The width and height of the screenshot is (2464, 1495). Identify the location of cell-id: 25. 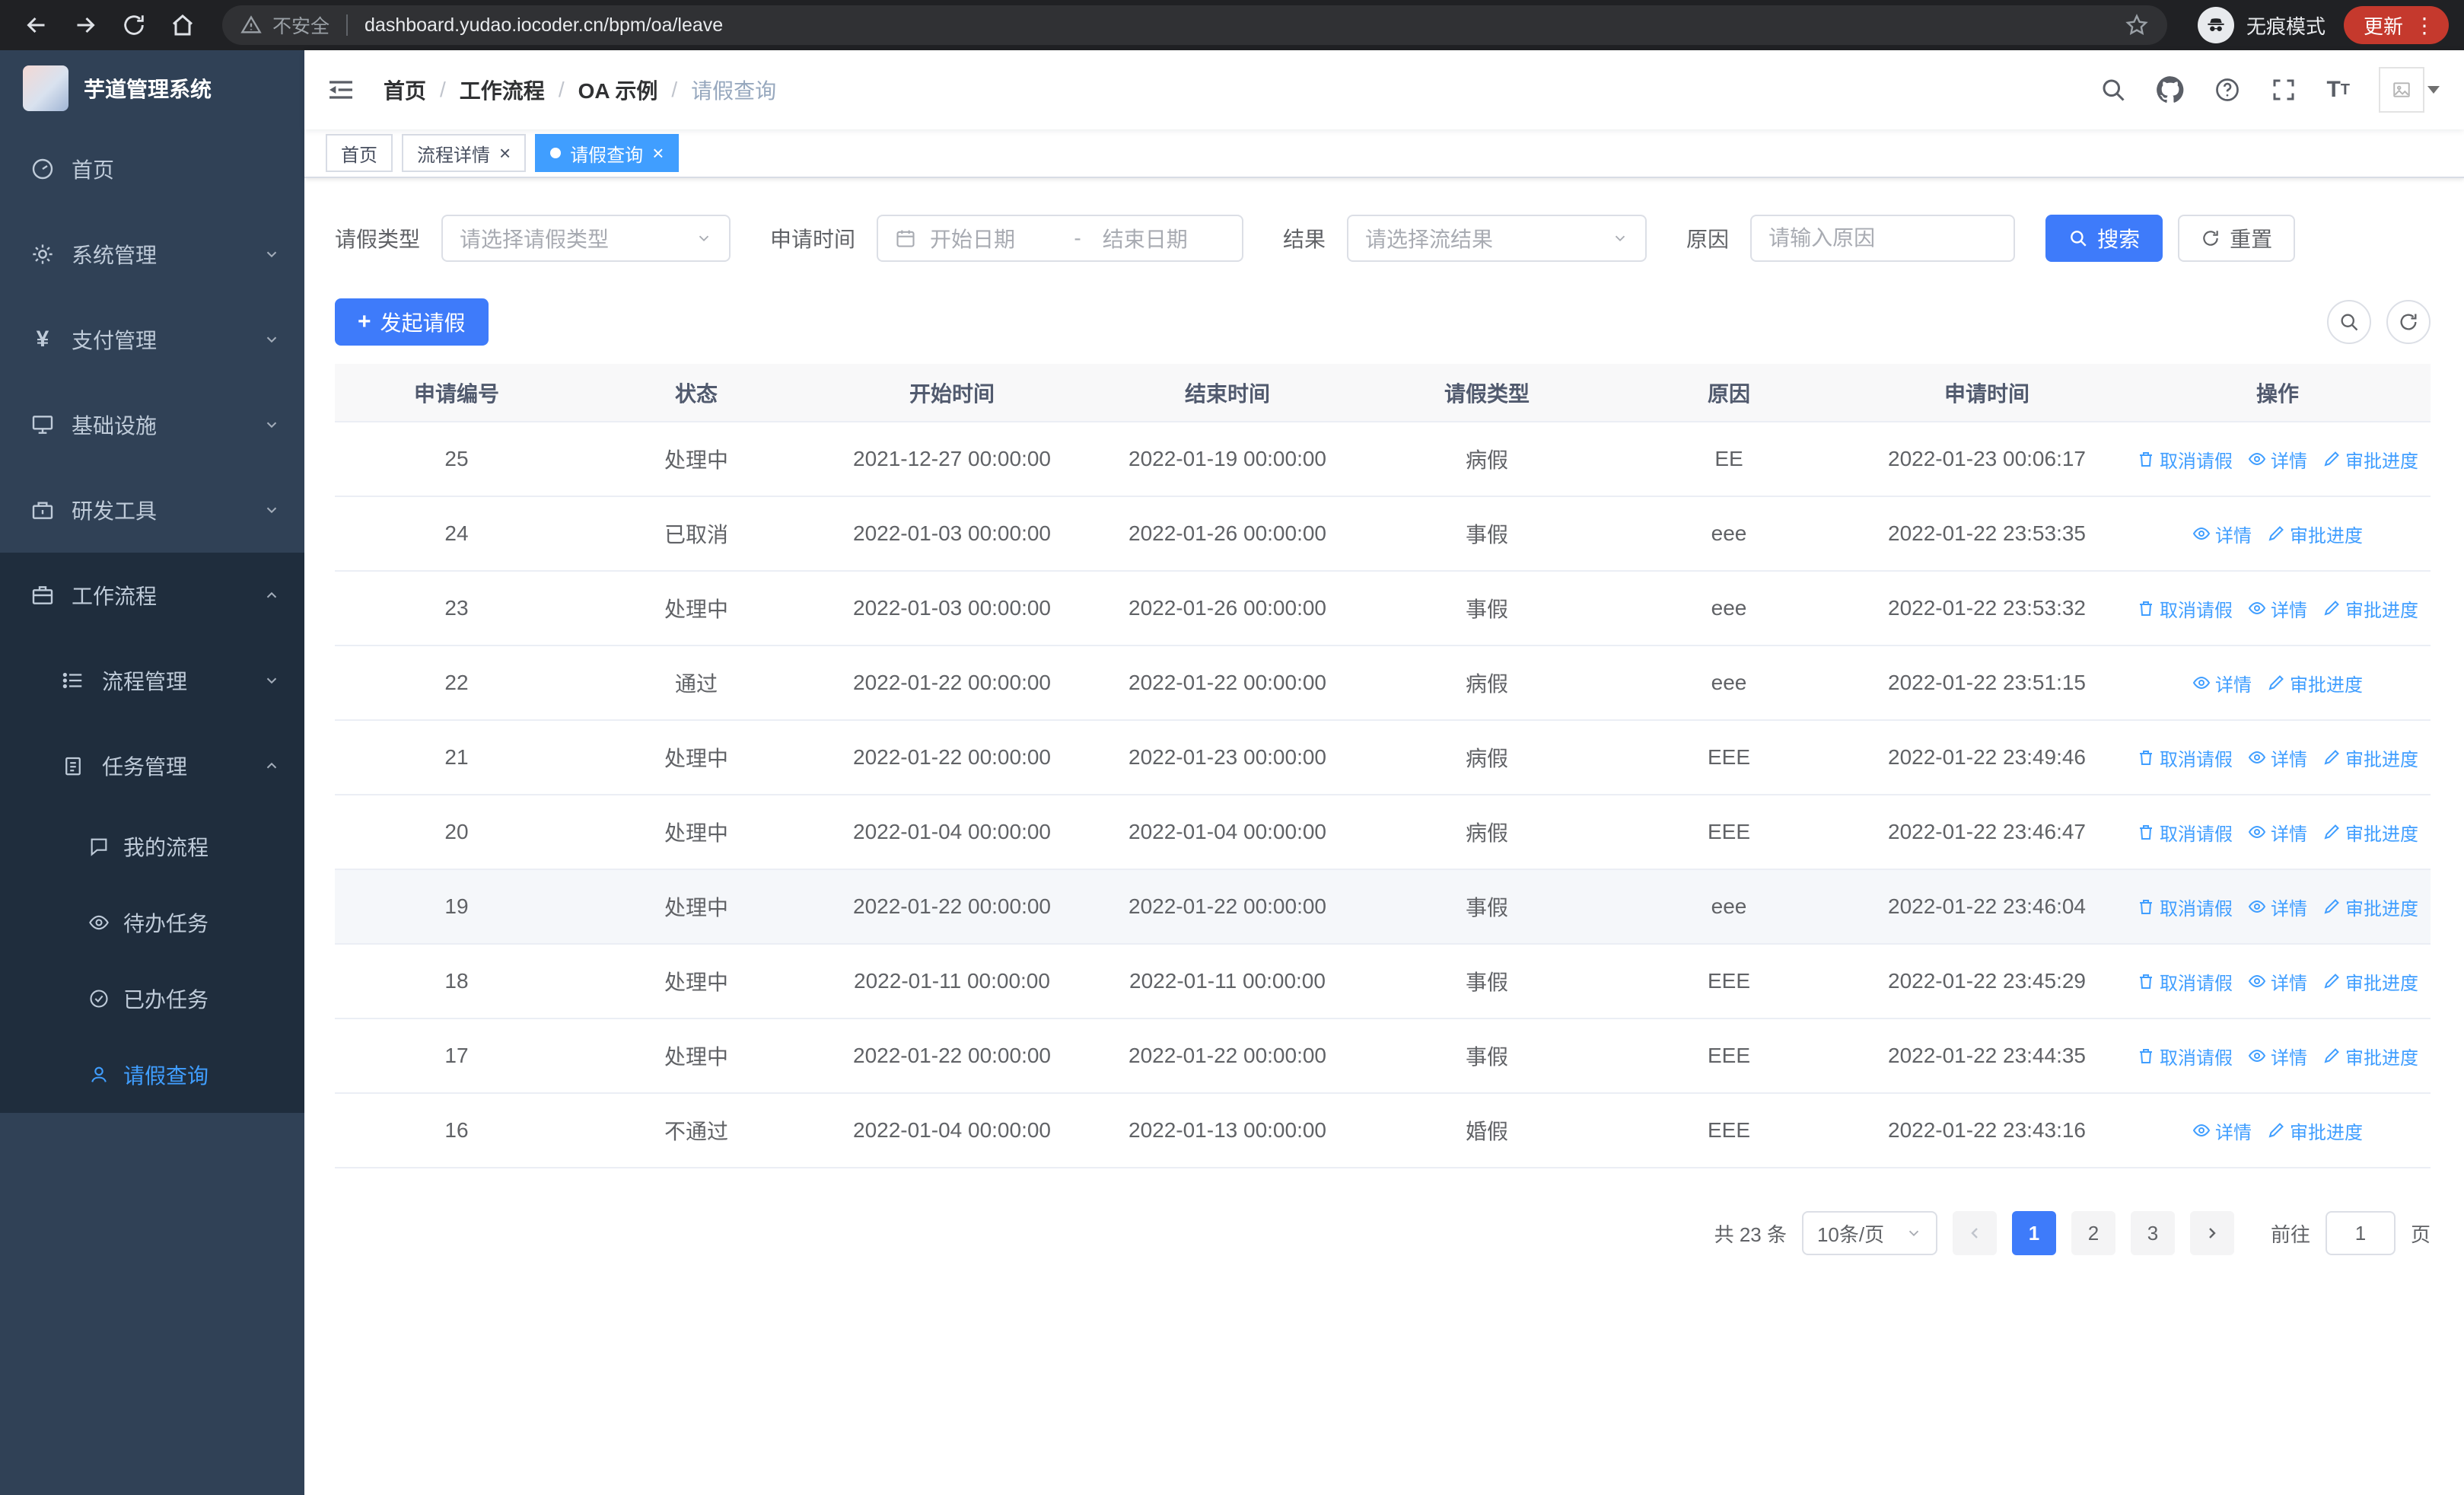
(456, 460).